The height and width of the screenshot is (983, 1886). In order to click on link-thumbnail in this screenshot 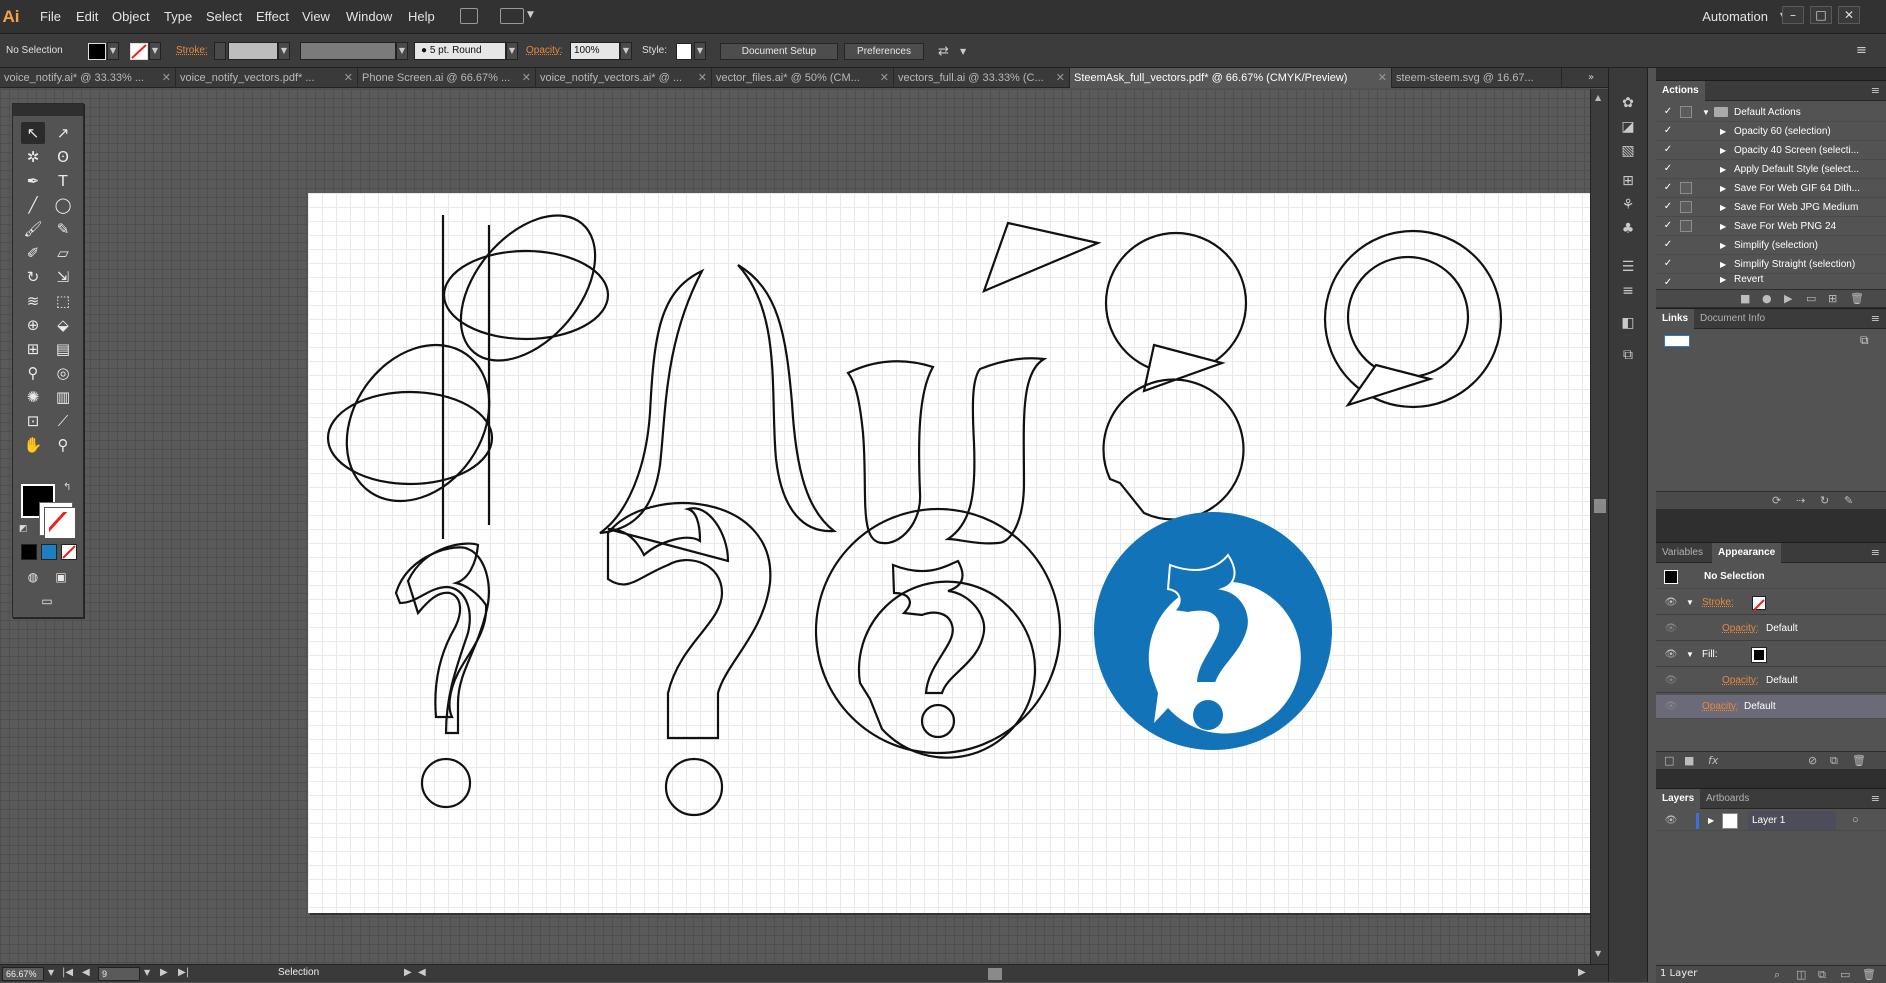, I will do `click(1677, 341)`.